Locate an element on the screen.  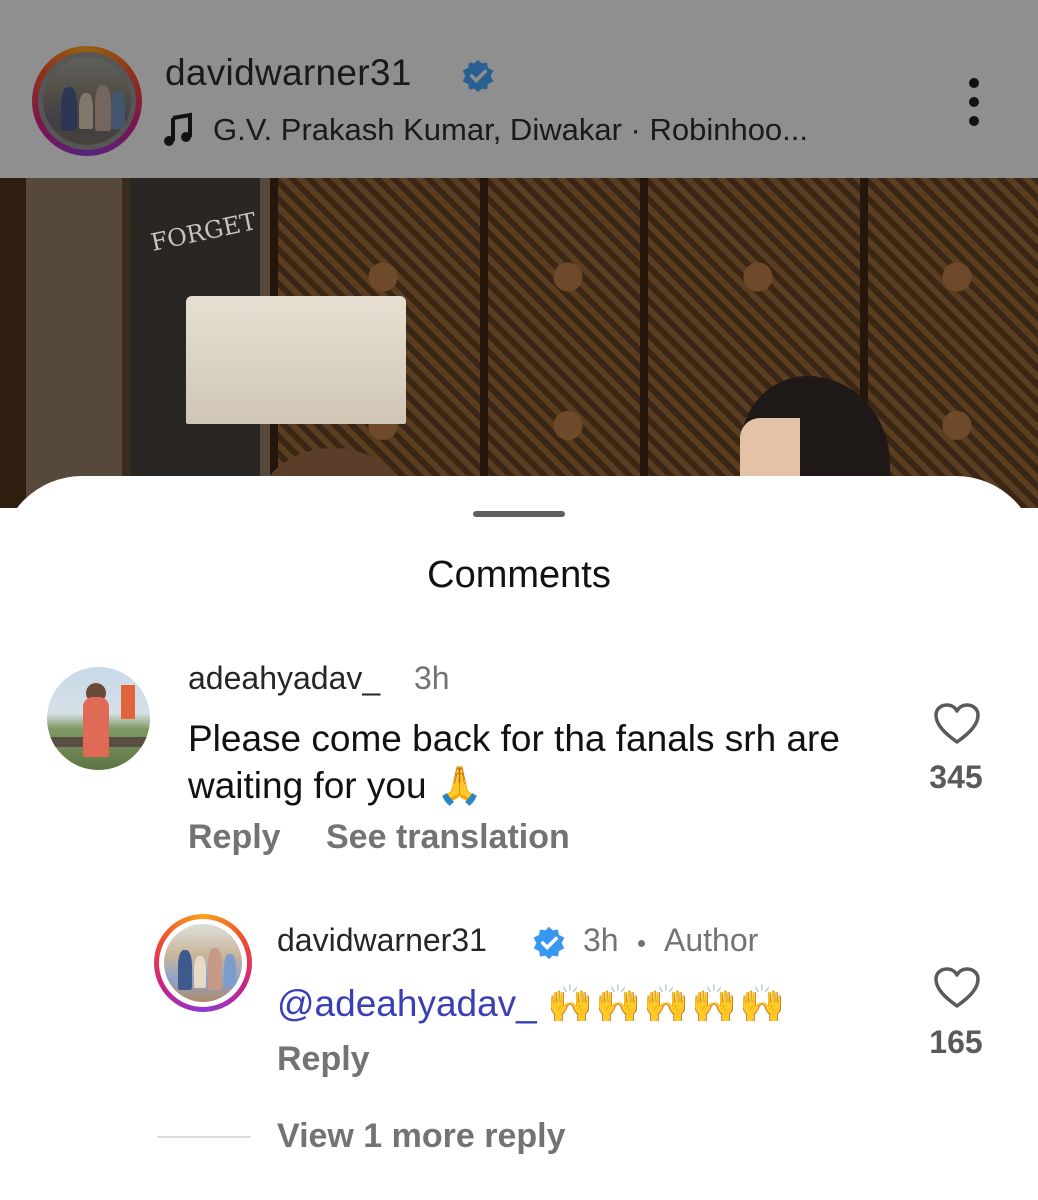
comment-username: davidwarner31 is located at coordinates (382, 940).